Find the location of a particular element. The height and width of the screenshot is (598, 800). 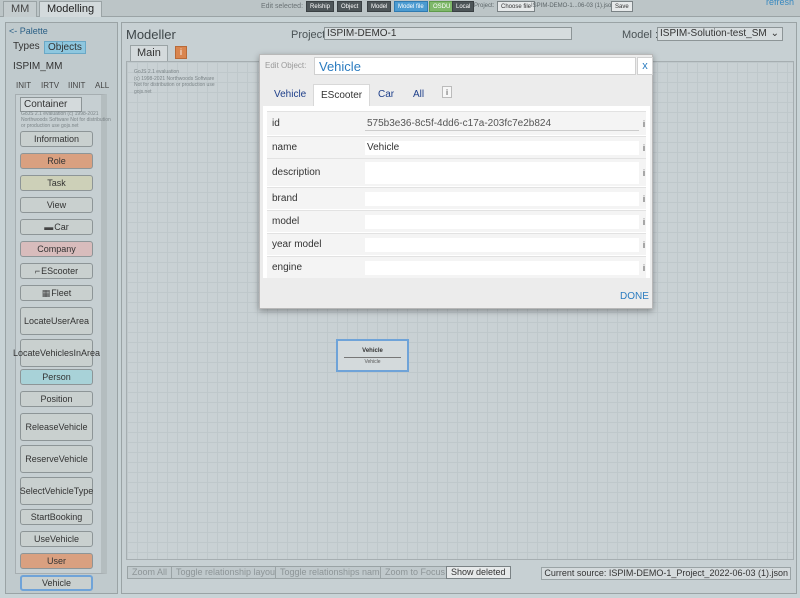

object-tab-all: All is located at coordinates (418, 95).